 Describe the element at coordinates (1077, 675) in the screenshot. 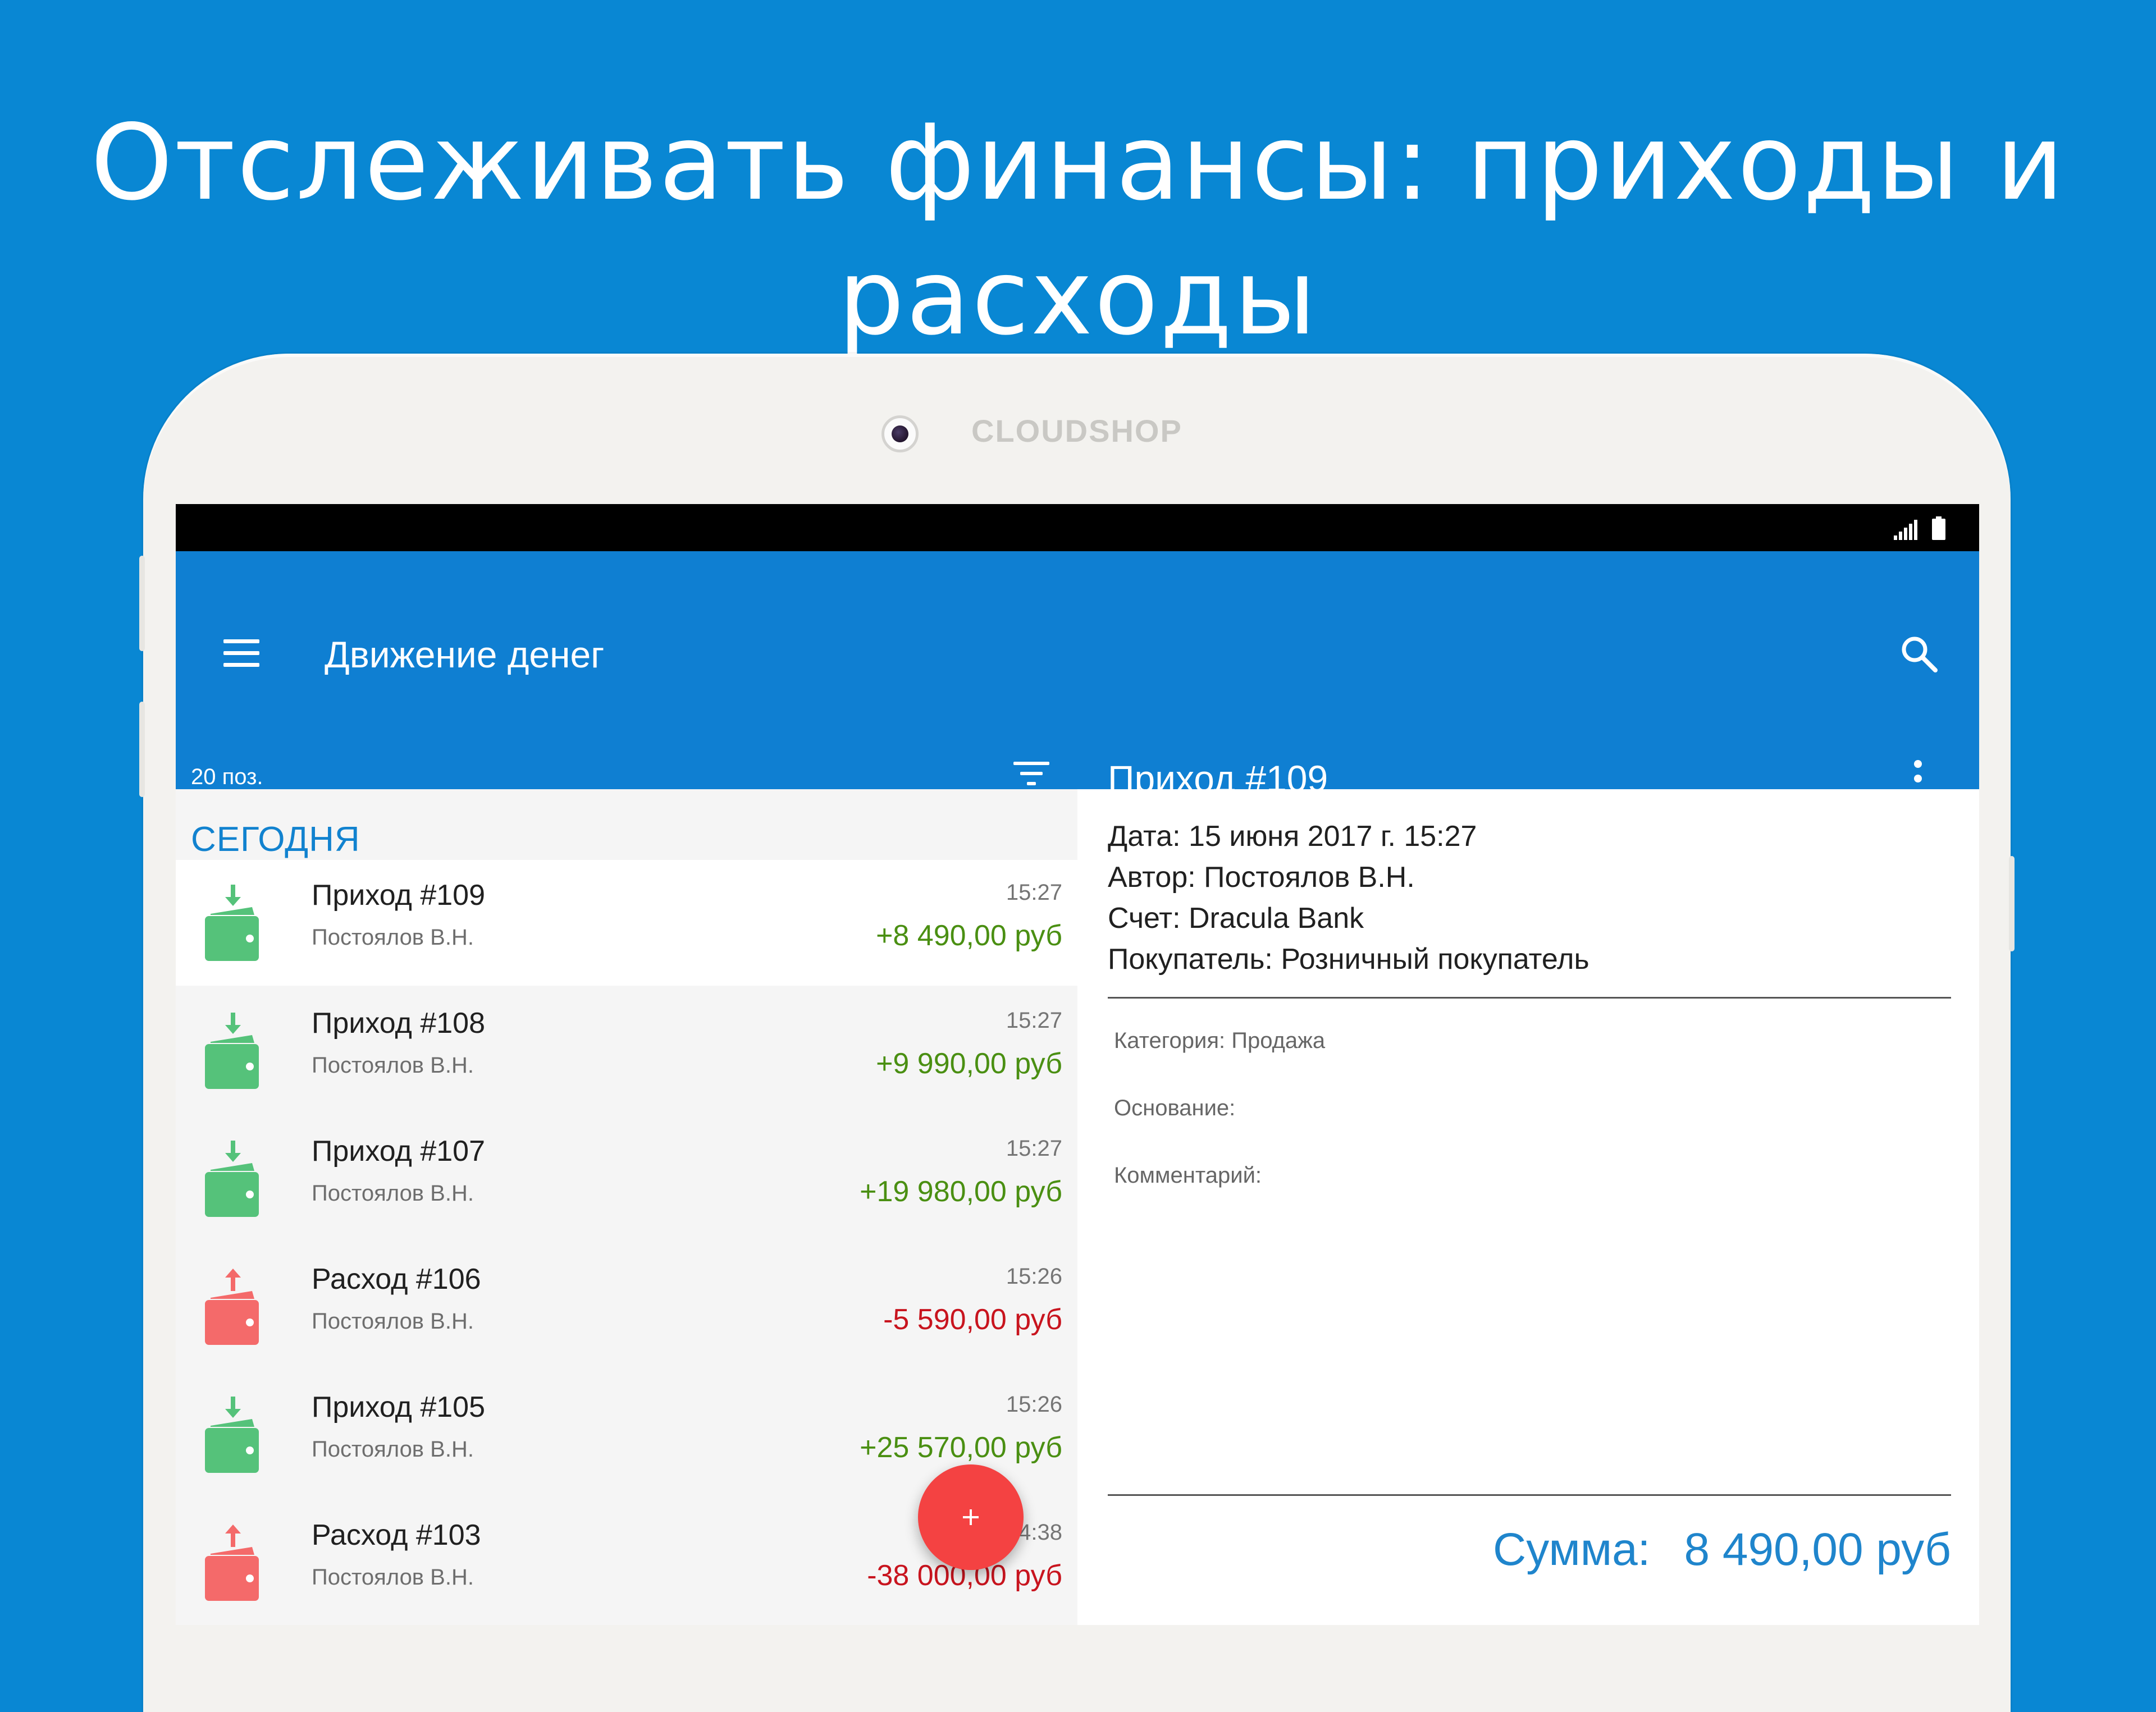

I see `app-toolbar: Движение денег 20 поз. Приход #109` at that location.